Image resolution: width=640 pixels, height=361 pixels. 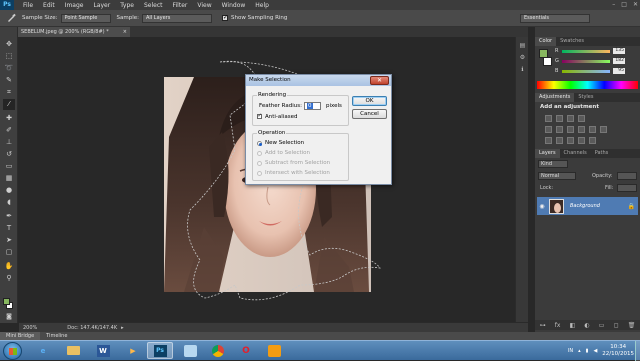 What do you see at coordinates (9, 44) in the screenshot?
I see `move-tool-icon: ✥` at bounding box center [9, 44].